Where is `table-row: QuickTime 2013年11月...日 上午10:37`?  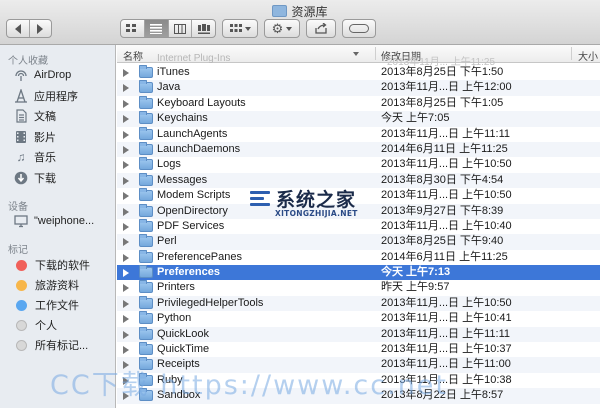 table-row: QuickTime 2013年11月...日 上午10:37 is located at coordinates (358, 349).